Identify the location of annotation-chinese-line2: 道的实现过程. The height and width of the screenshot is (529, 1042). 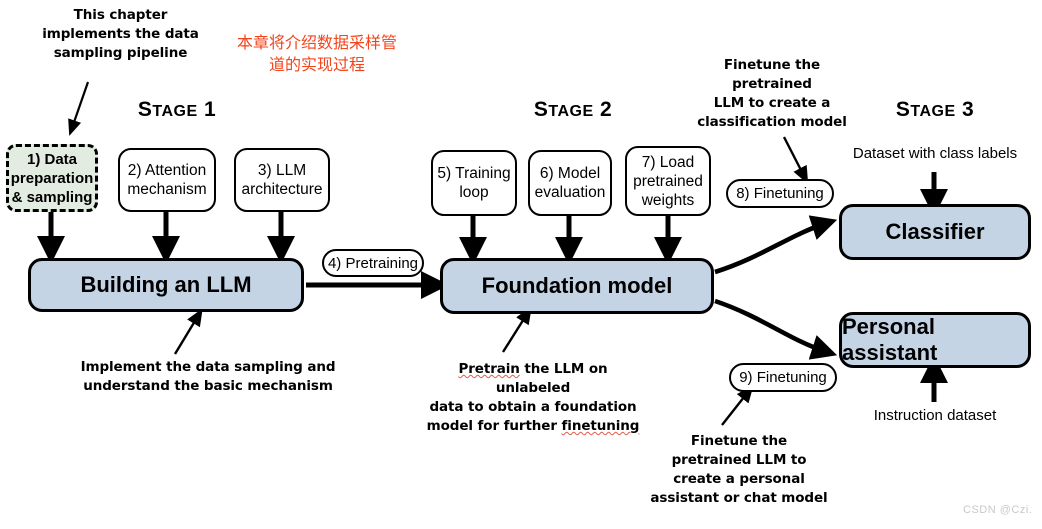
(316, 64).